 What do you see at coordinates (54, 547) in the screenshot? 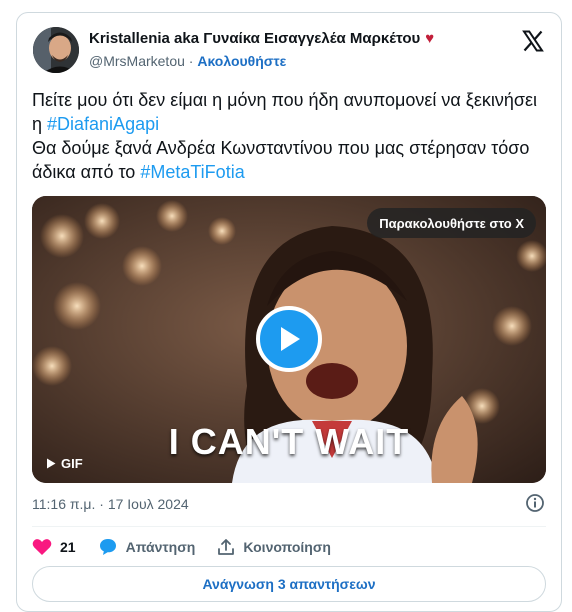
I see `like-button: 21` at bounding box center [54, 547].